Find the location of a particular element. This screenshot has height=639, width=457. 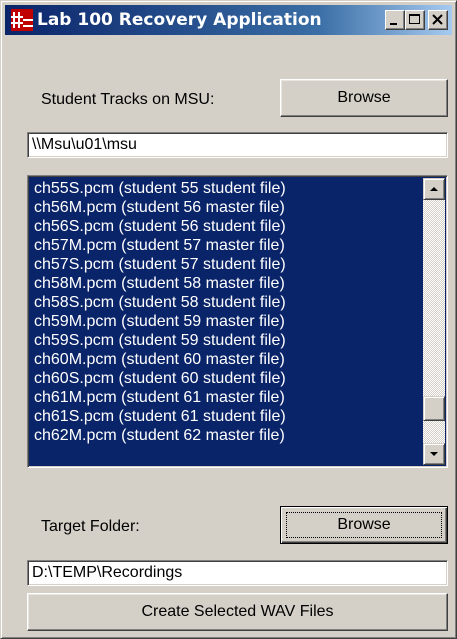

maximize-button is located at coordinates (415, 20).